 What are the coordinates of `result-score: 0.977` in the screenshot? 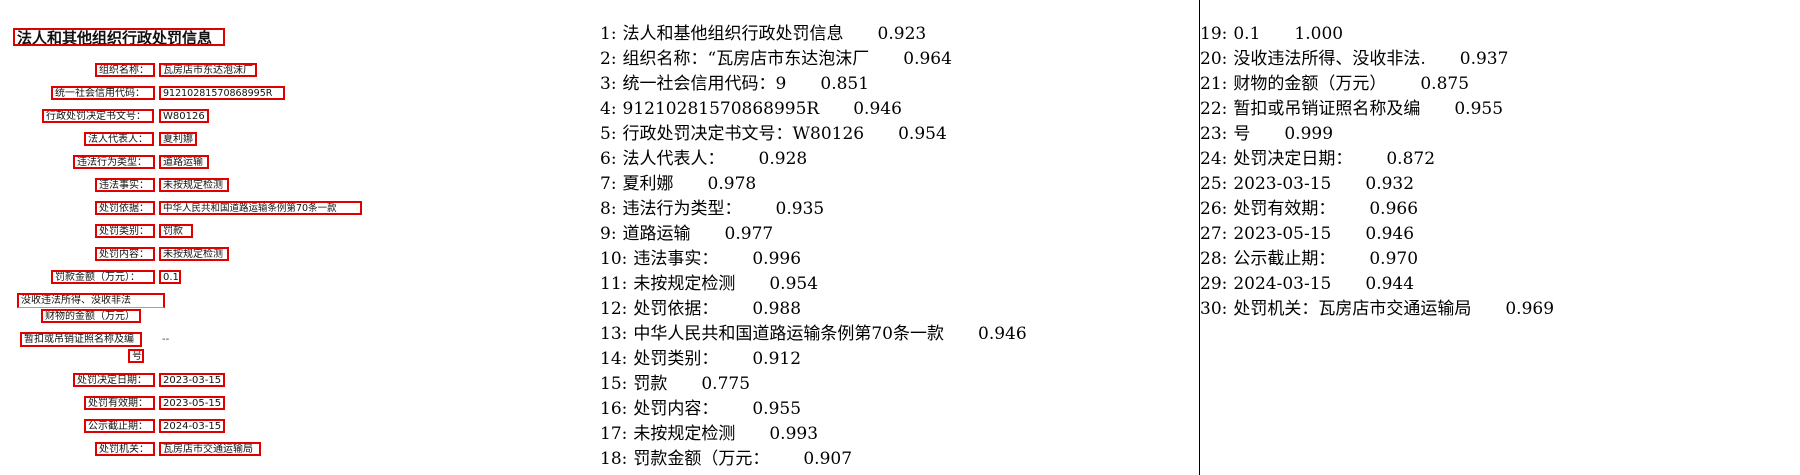 It's located at (749, 234).